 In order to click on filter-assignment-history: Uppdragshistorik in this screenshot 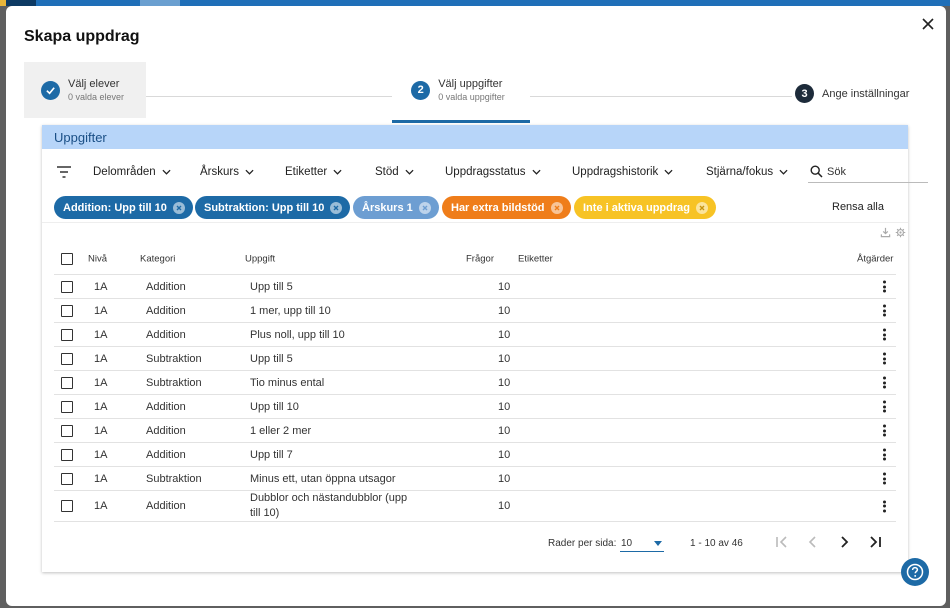, I will do `click(622, 172)`.